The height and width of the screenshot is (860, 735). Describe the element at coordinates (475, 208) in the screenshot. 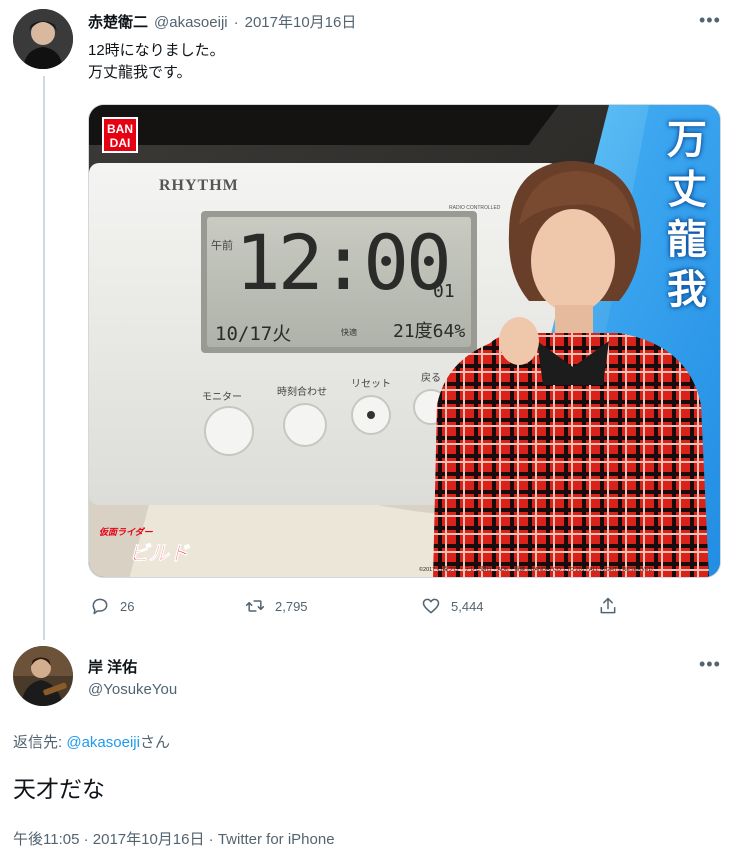

I see `clock-model-text: RADIO CONTROLLED` at that location.